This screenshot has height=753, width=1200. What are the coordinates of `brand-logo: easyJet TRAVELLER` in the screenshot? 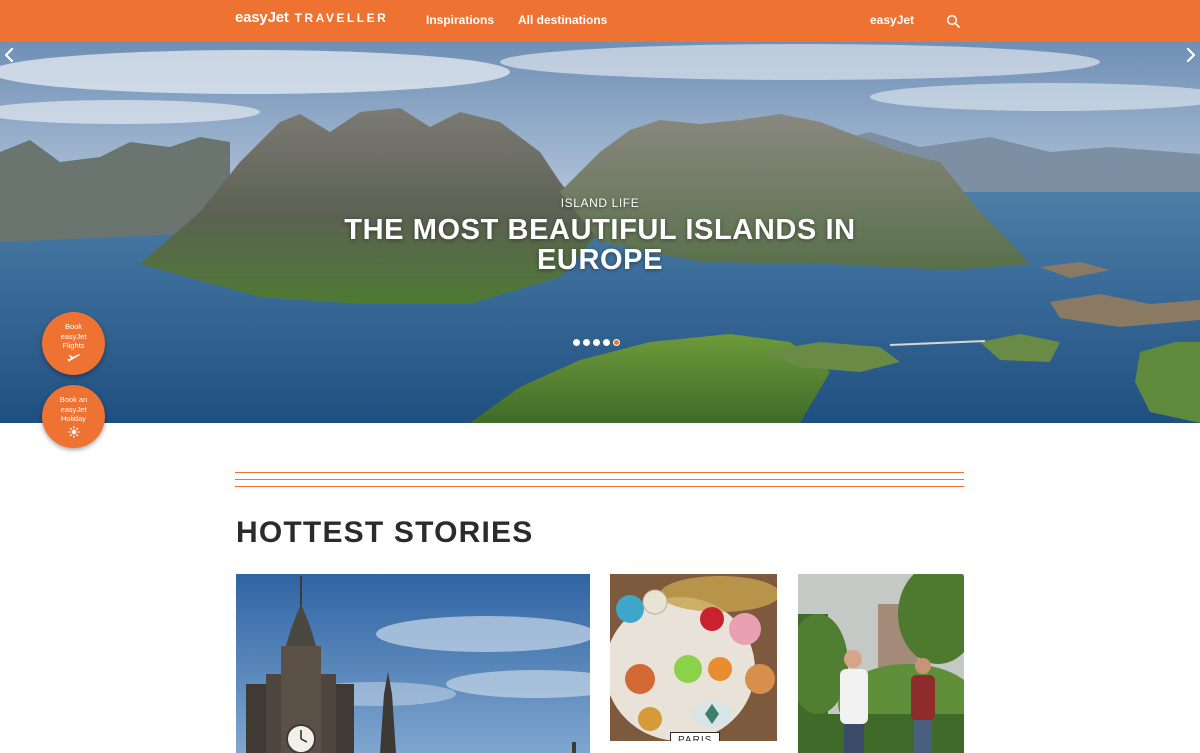 It's located at (311, 20).